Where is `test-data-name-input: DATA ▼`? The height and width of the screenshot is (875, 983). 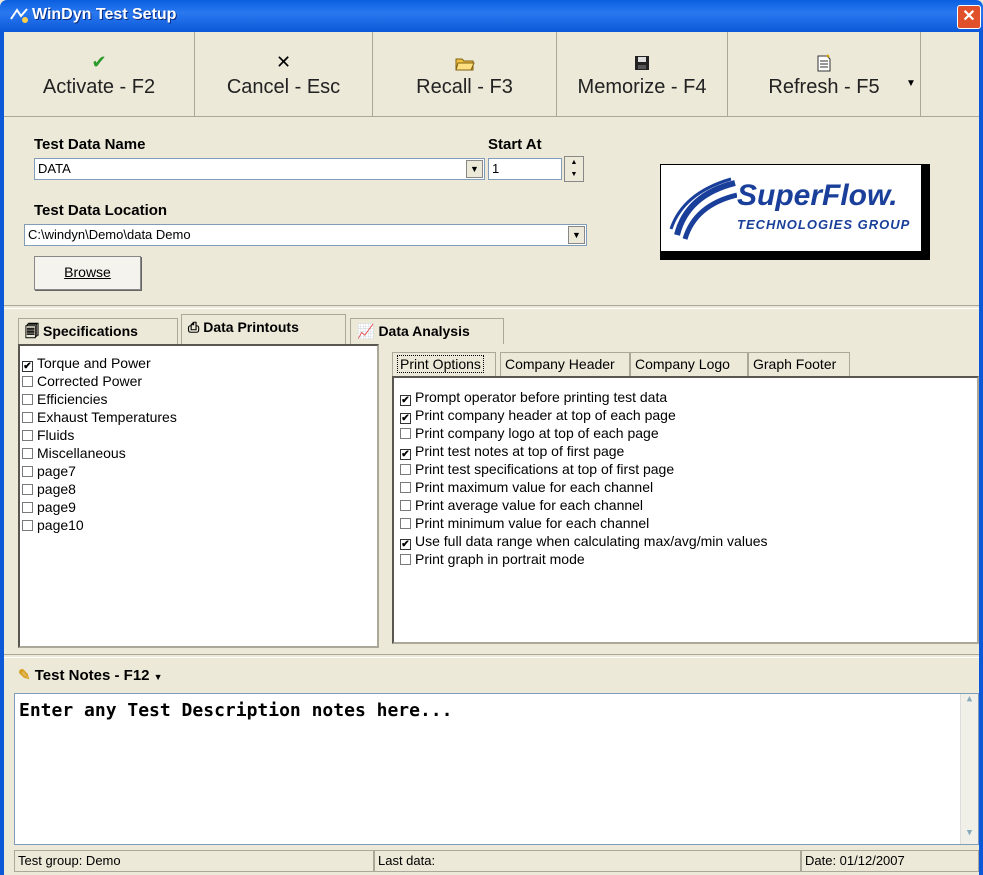
test-data-name-input: DATA ▼ is located at coordinates (259, 169).